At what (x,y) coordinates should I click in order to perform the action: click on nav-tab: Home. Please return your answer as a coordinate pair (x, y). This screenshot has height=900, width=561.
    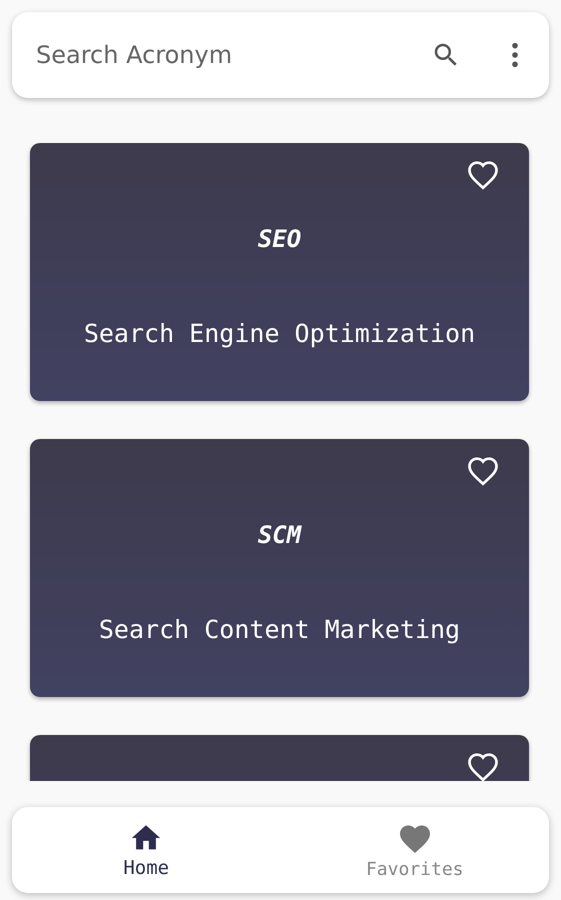
    Looking at the image, I should click on (146, 850).